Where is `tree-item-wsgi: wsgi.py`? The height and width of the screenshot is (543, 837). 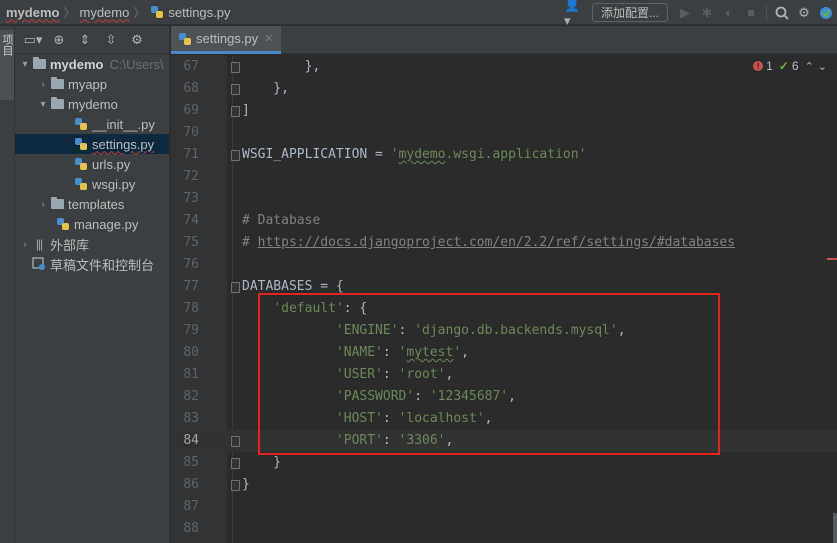
tree-item-wsgi: wsgi.py is located at coordinates (92, 184).